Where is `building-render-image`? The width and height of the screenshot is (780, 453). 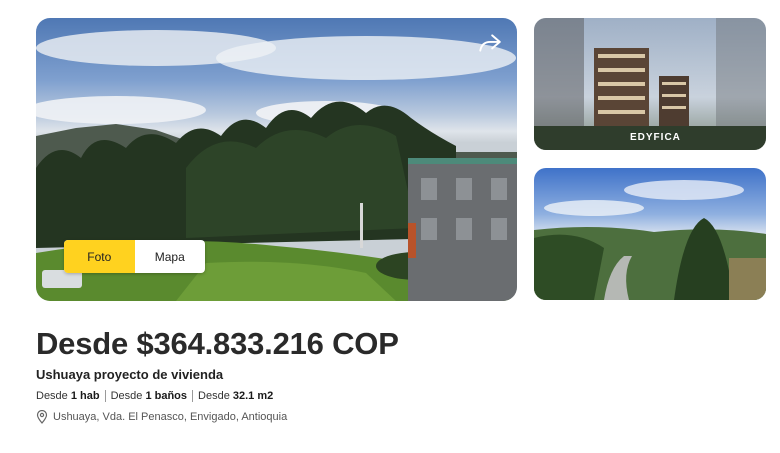 building-render-image is located at coordinates (650, 84).